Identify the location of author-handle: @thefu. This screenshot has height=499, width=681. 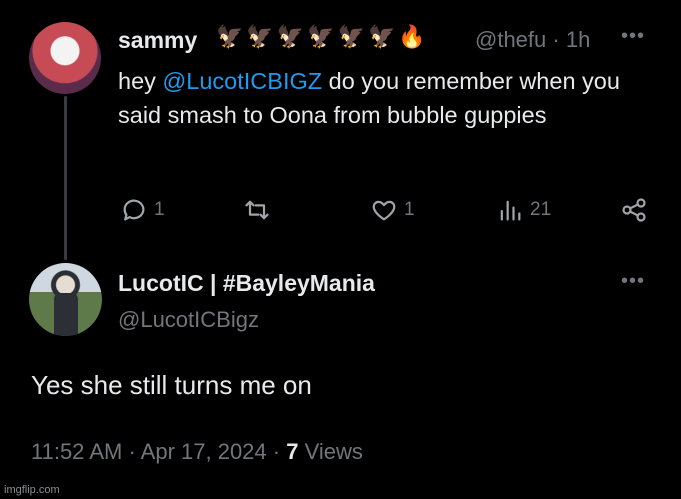
(510, 39).